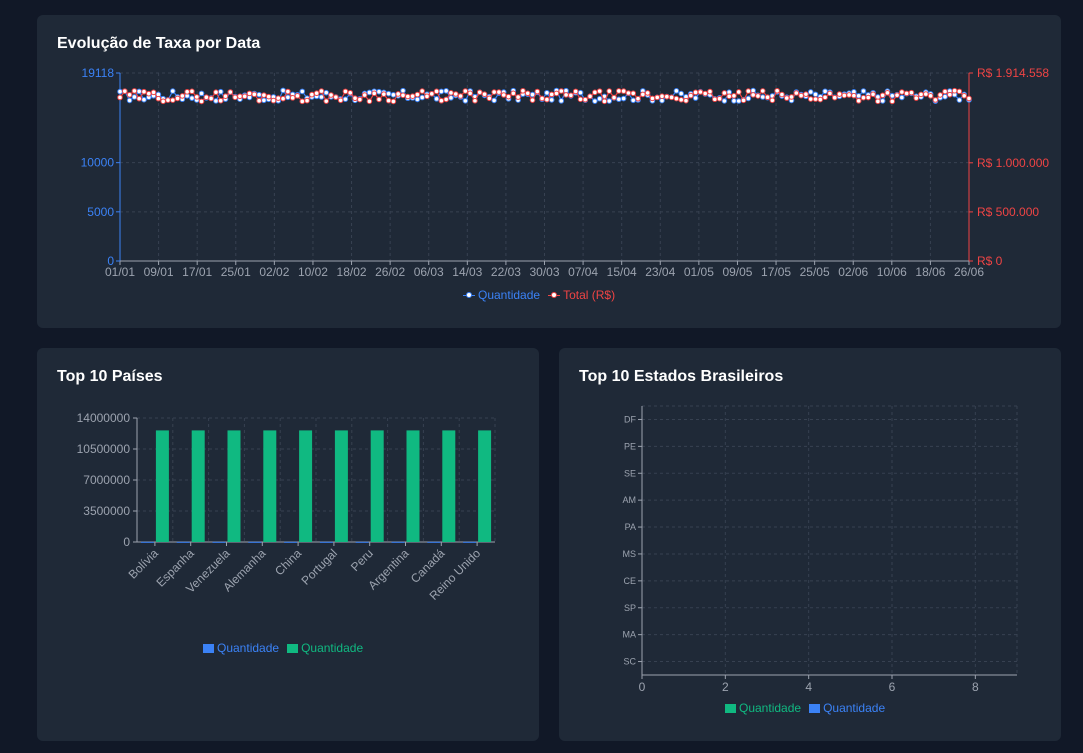  What do you see at coordinates (815, 272) in the screenshot?
I see `x-tick-label: 25/05` at bounding box center [815, 272].